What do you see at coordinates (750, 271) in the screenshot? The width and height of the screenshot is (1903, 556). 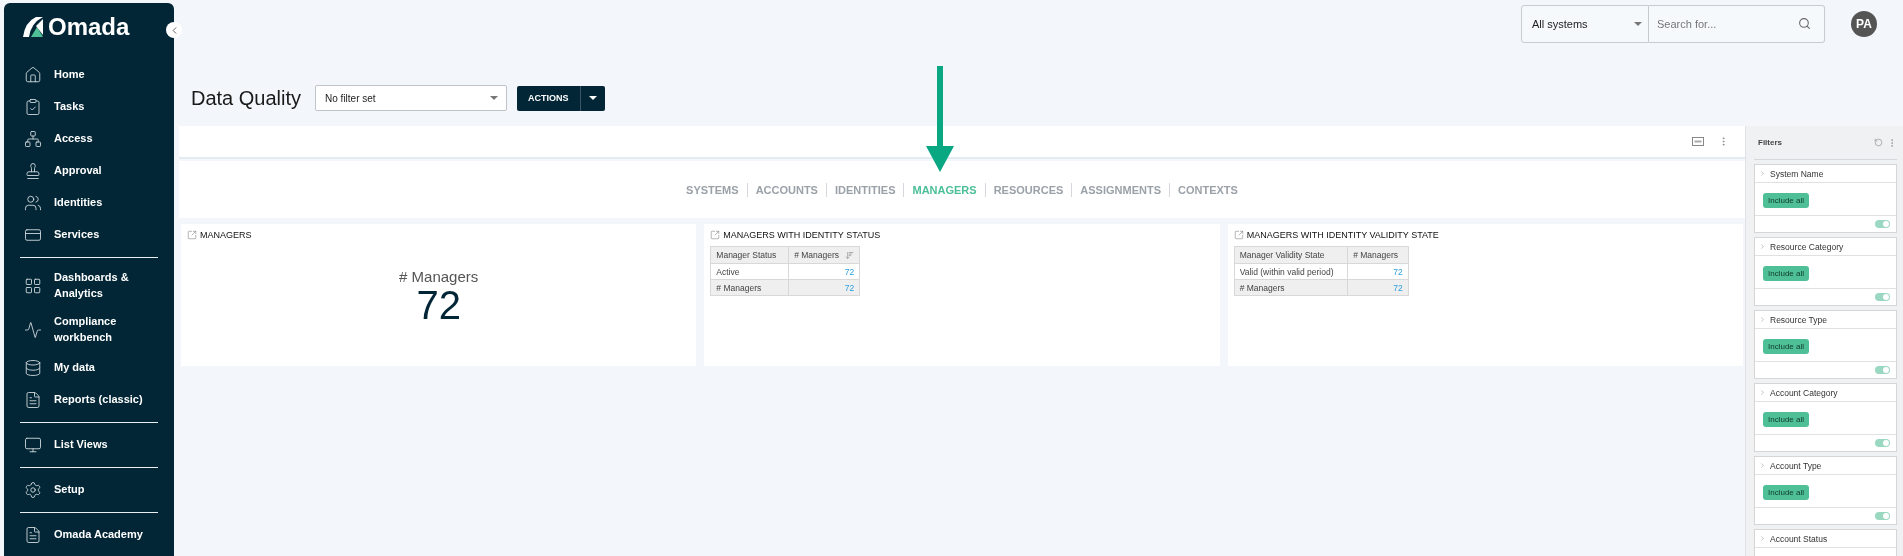 I see `table-cell: Active` at bounding box center [750, 271].